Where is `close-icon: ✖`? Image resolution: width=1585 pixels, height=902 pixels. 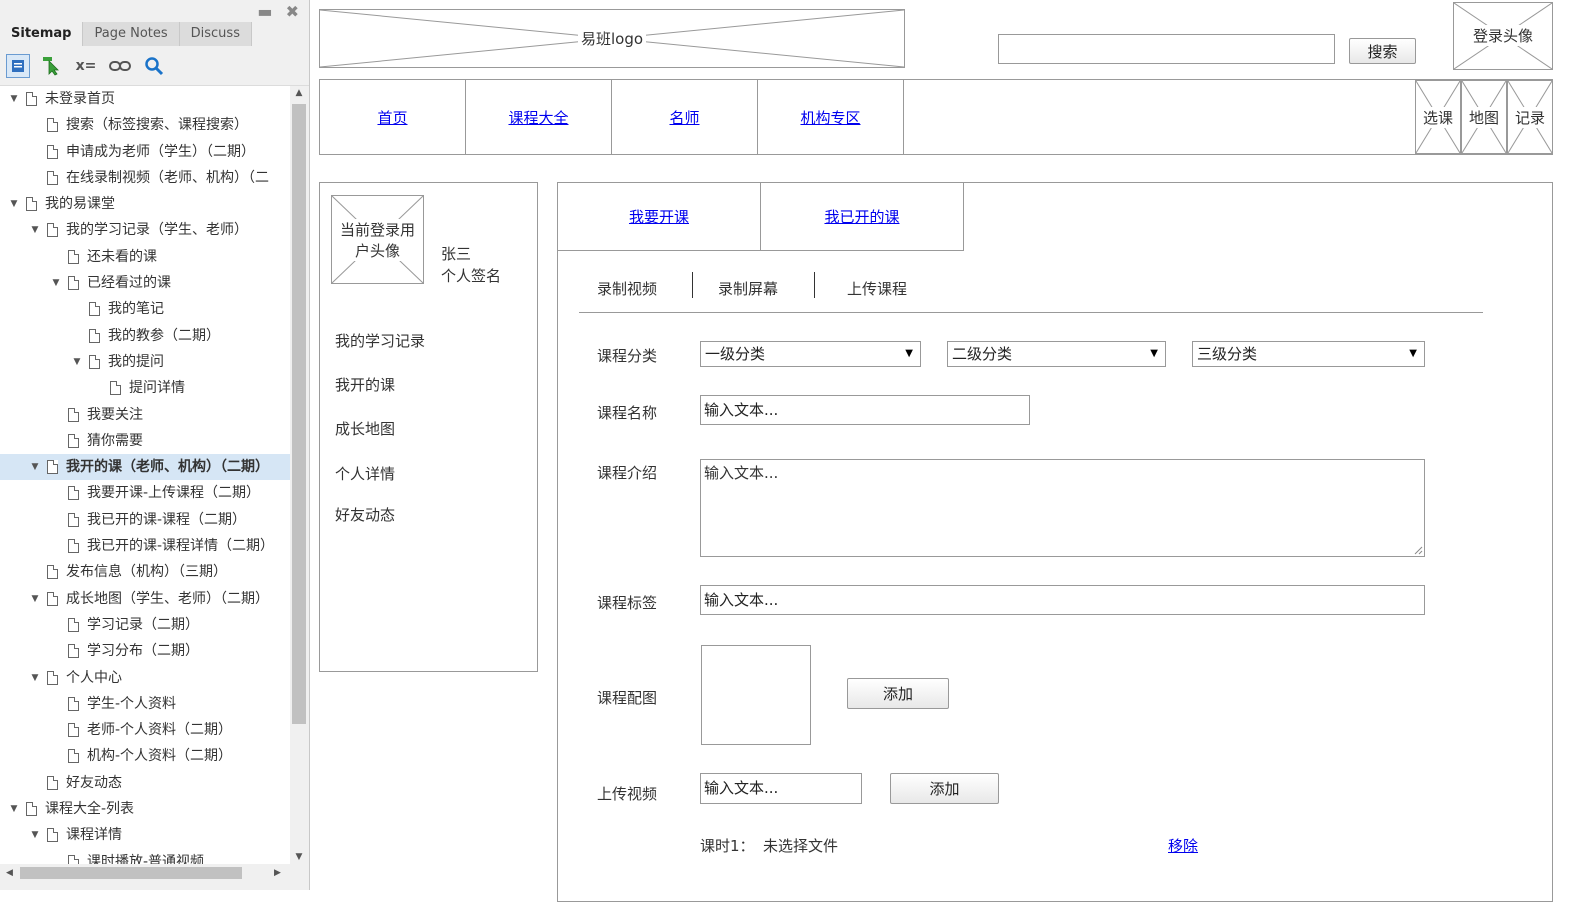
close-icon: ✖ is located at coordinates (292, 11).